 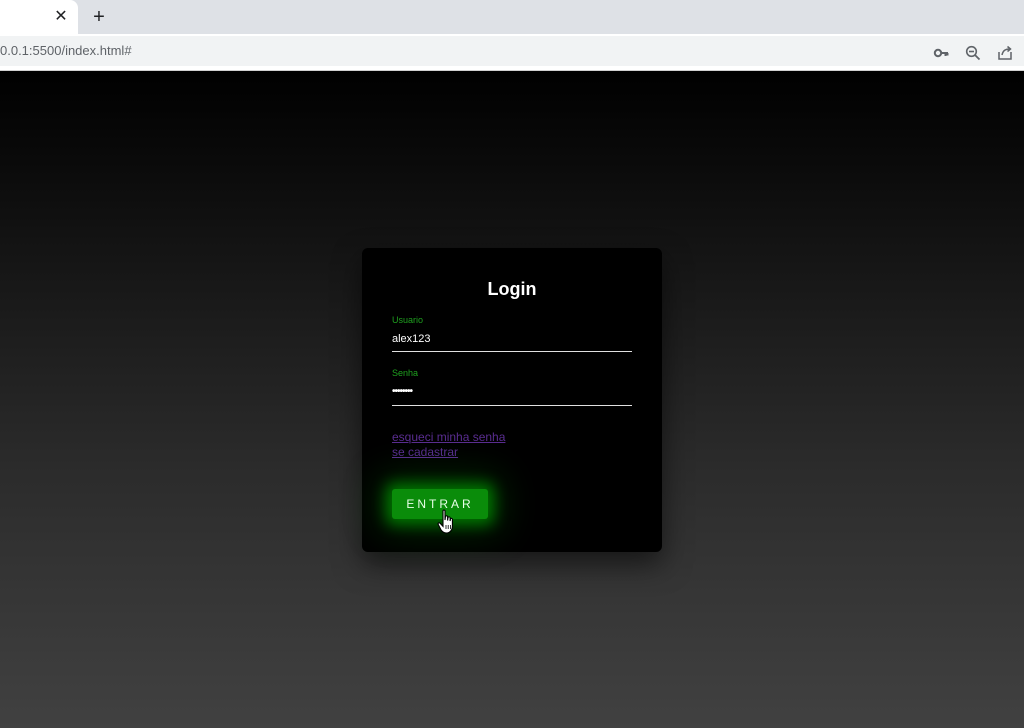 What do you see at coordinates (61, 17) in the screenshot?
I see `tab-close-icon: ✕` at bounding box center [61, 17].